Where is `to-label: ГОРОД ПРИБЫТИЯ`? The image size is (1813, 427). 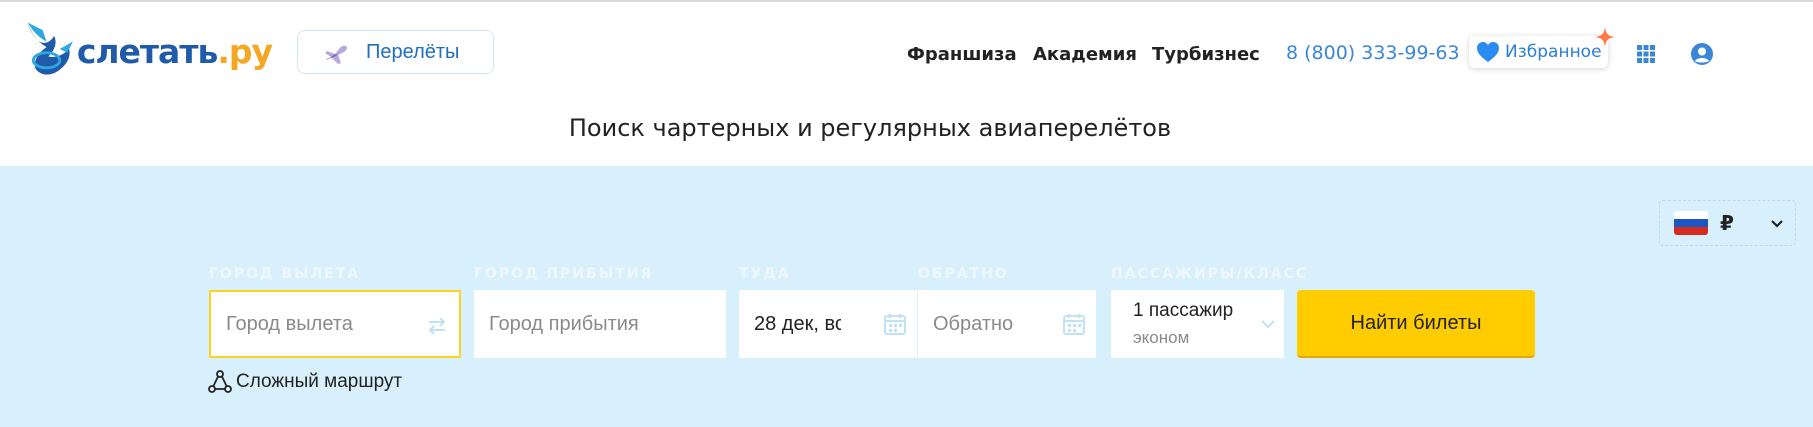
to-label: ГОРОД ПРИБЫТИЯ is located at coordinates (564, 274).